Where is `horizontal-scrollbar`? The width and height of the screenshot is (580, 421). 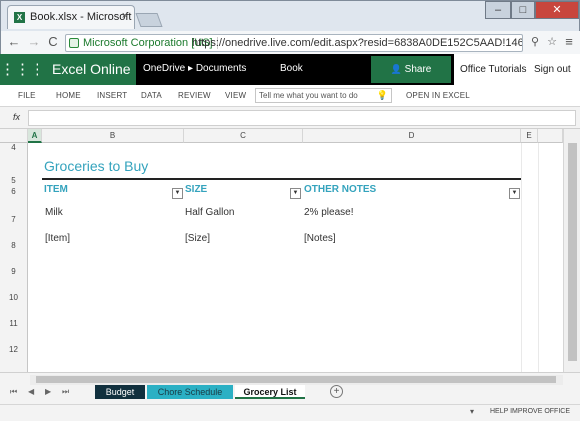 horizontal-scrollbar is located at coordinates (296, 380).